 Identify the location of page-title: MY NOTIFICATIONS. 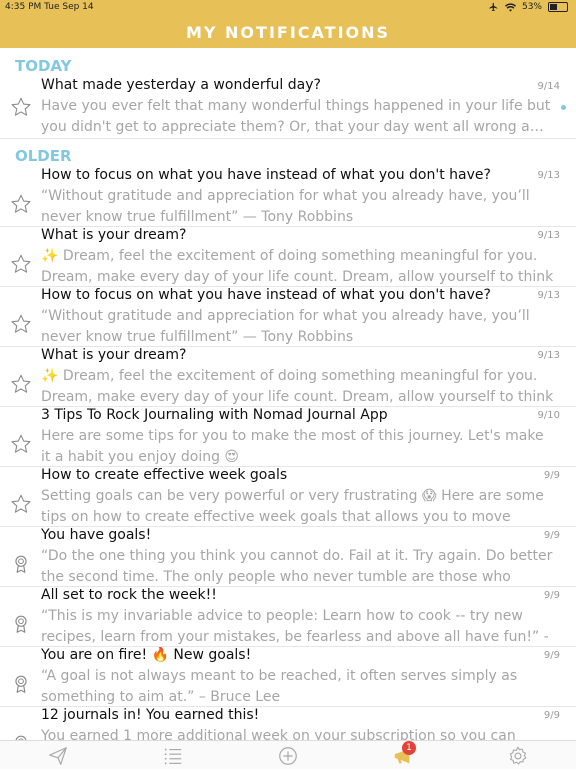
(288, 32).